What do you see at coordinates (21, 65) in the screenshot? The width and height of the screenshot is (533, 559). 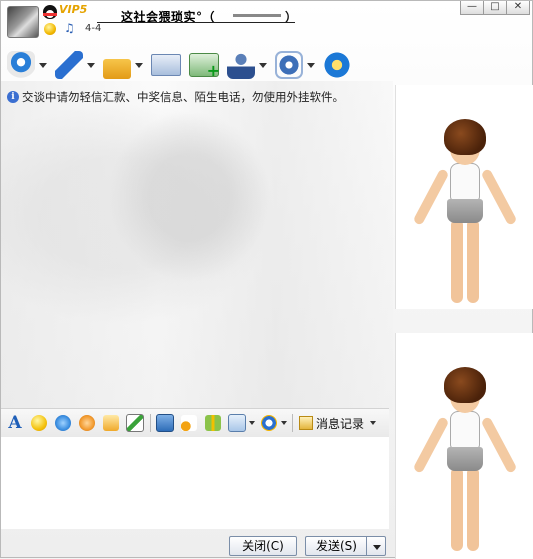 I see `webcam-icon` at bounding box center [21, 65].